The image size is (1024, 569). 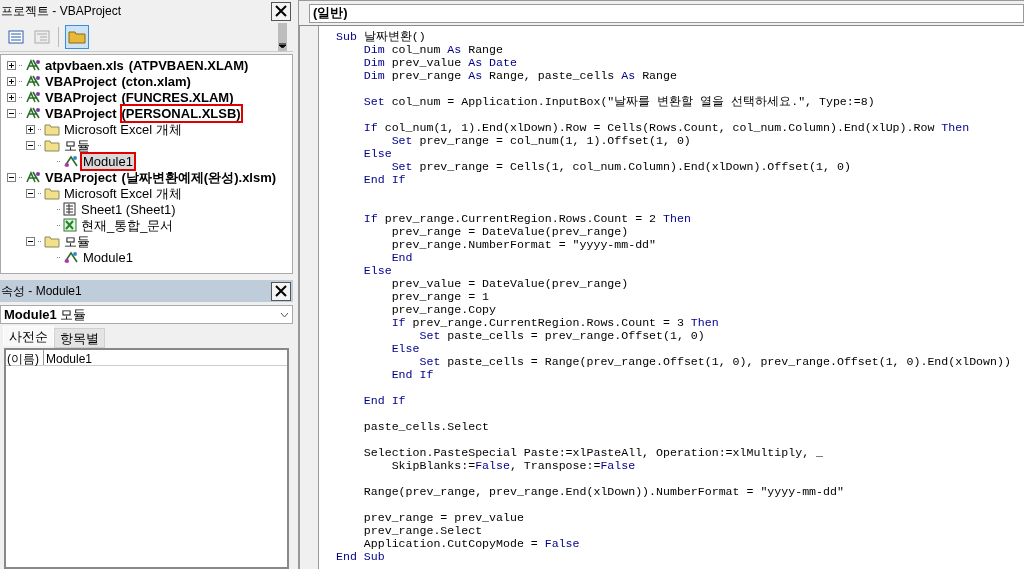 What do you see at coordinates (188, 65) in the screenshot?
I see `project-file-name: (ATPVBAEN.XLAM)` at bounding box center [188, 65].